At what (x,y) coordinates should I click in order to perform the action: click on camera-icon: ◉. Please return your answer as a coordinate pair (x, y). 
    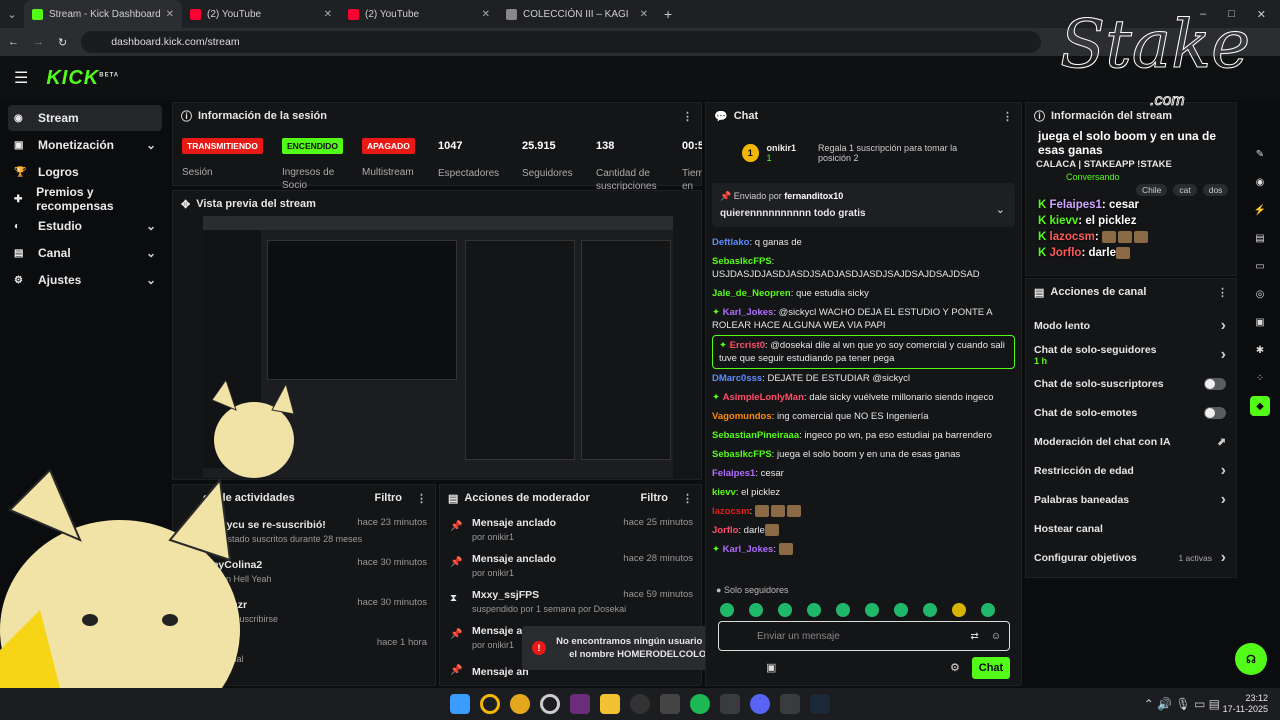
    Looking at the image, I should click on (1260, 182).